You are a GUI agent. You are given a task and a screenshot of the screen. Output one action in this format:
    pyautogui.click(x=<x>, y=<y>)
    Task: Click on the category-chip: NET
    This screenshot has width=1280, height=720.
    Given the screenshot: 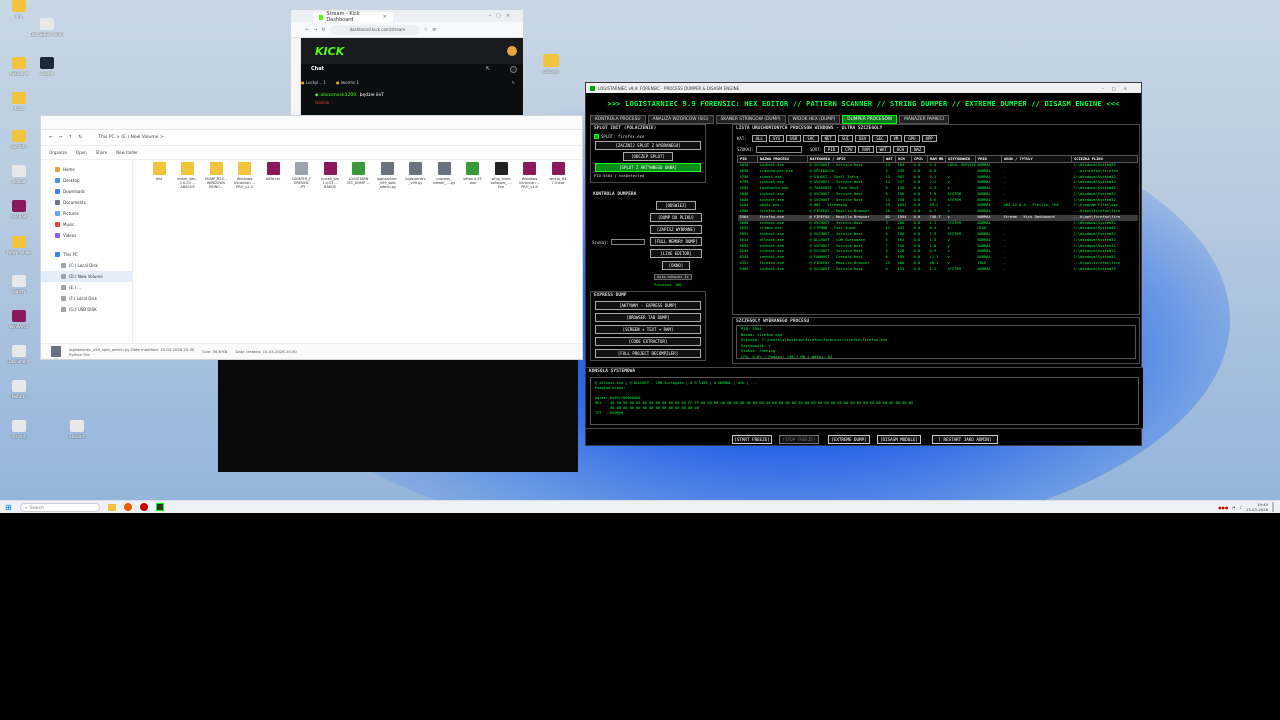 What is the action you would take?
    pyautogui.click(x=828, y=138)
    